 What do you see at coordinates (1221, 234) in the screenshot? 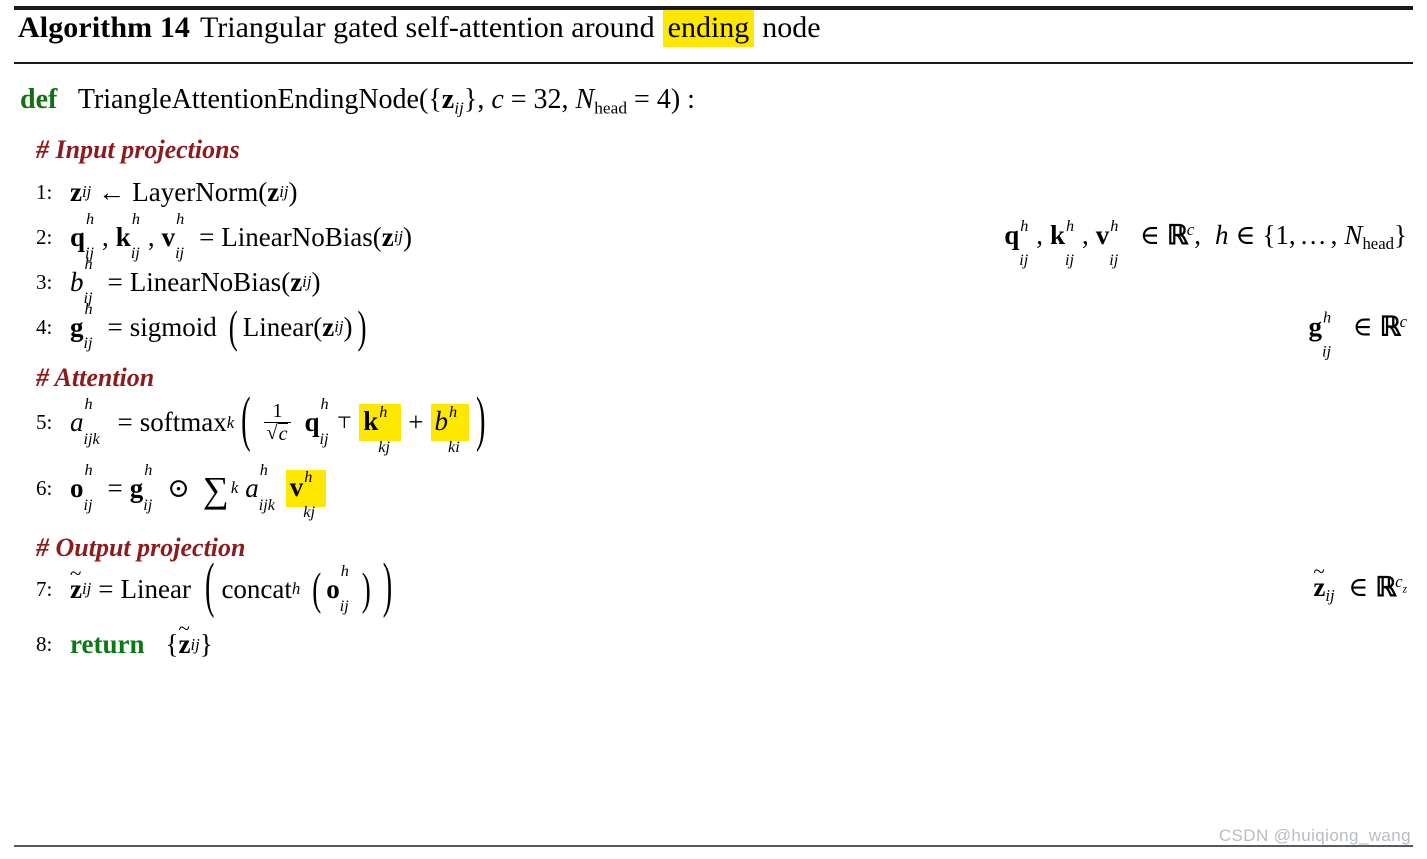
I see `line2-rhs-h: h` at bounding box center [1221, 234].